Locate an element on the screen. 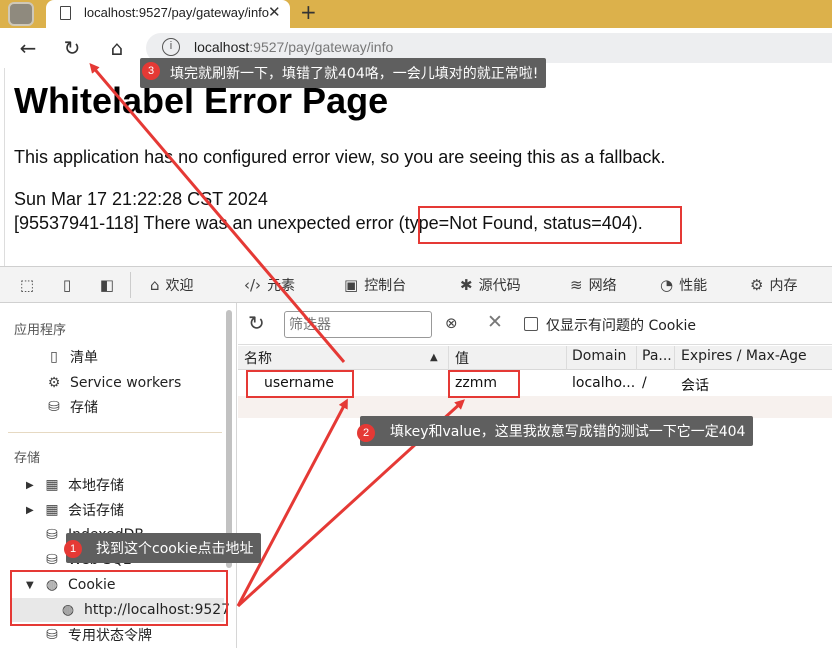 This screenshot has height=648, width=832. callout-text: 找到这个cookie点击地址 is located at coordinates (175, 549).